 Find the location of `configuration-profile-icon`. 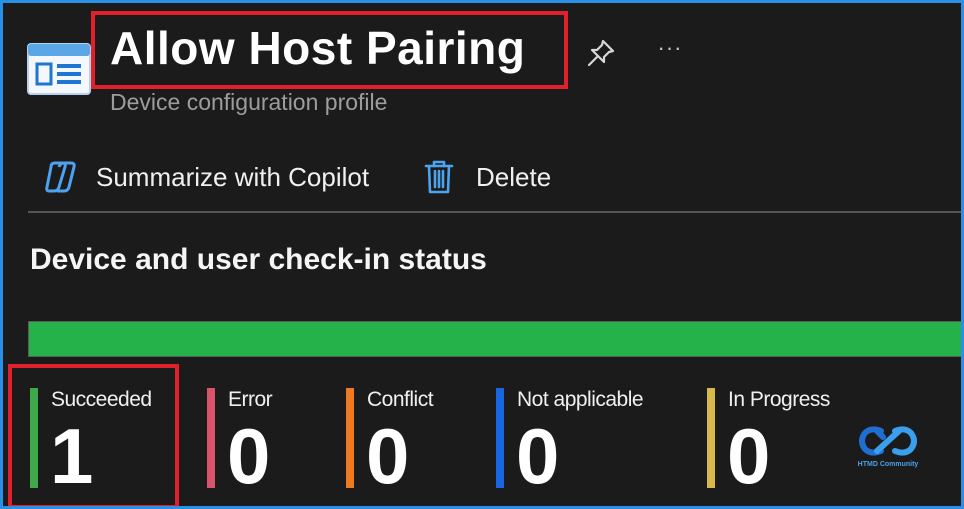

configuration-profile-icon is located at coordinates (59, 69).